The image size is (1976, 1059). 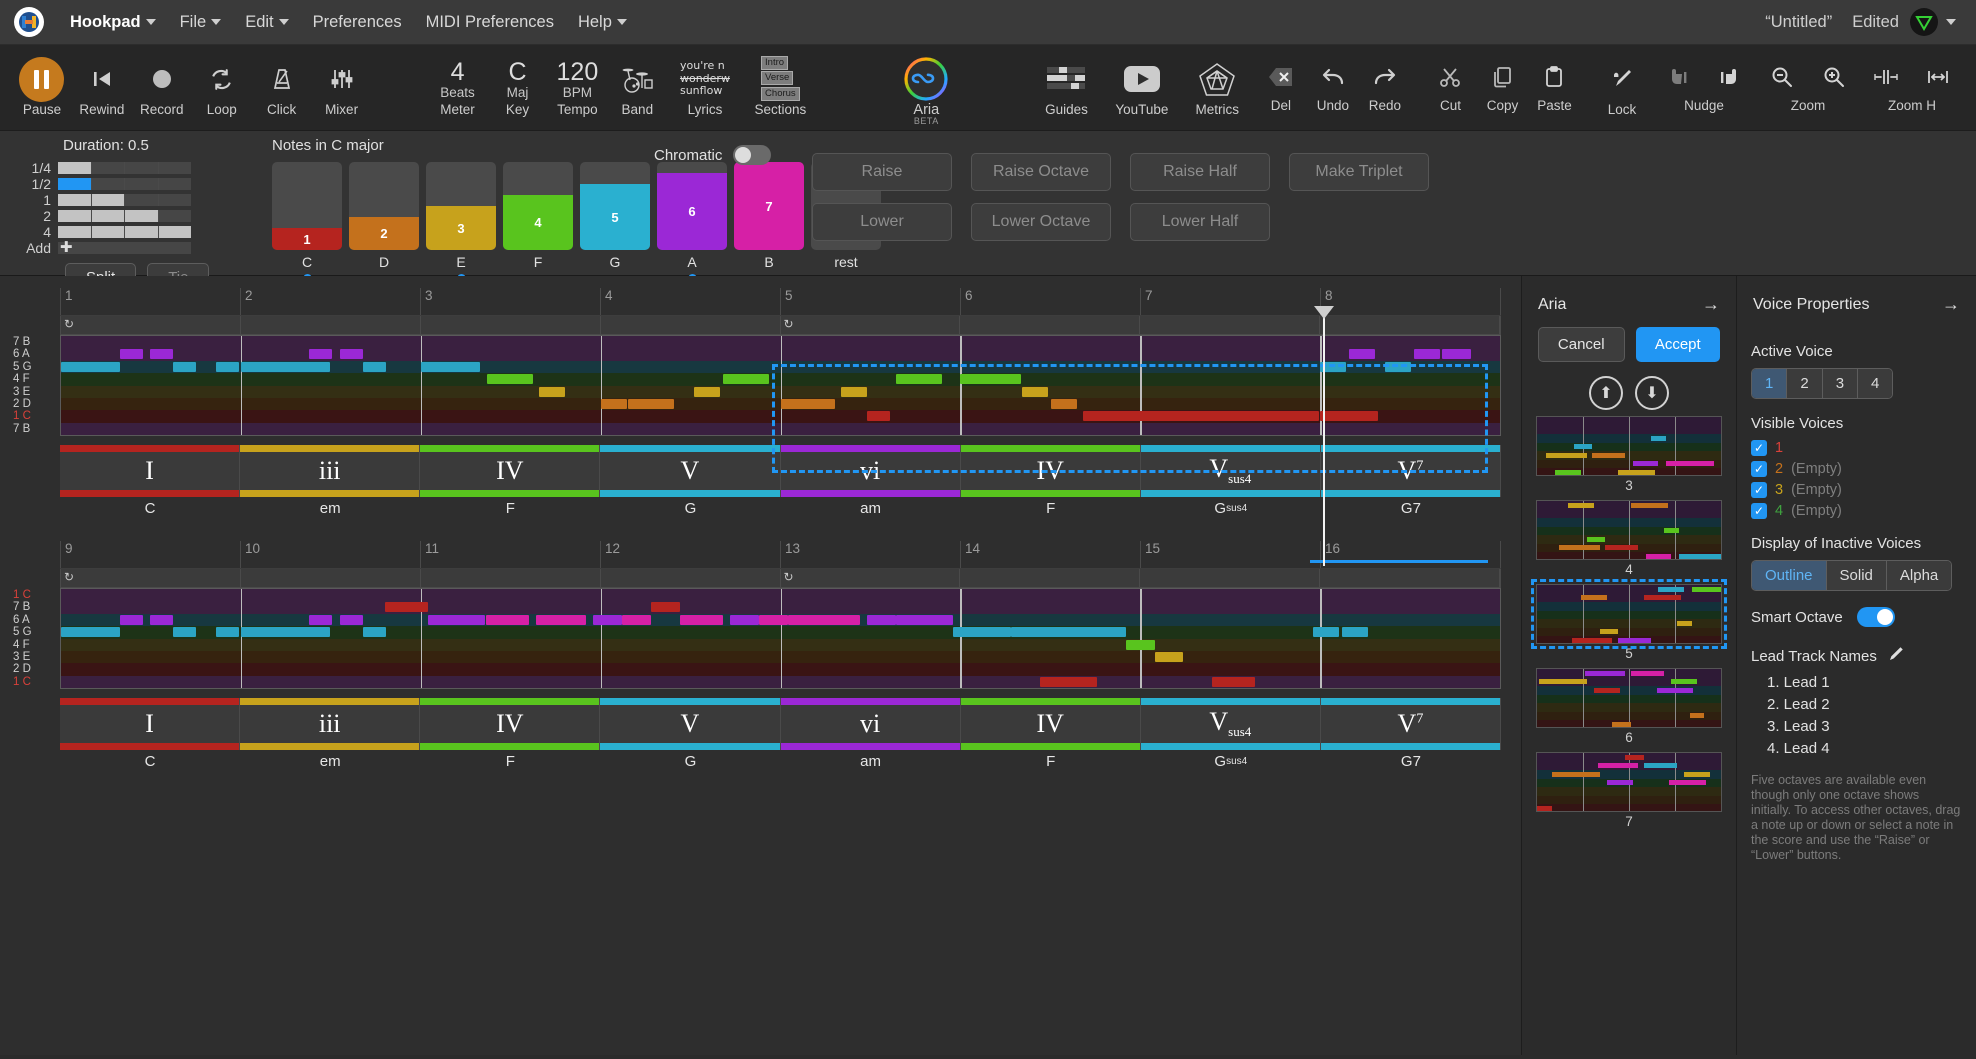 What do you see at coordinates (1629, 620) in the screenshot?
I see `aria-variant-5: 5` at bounding box center [1629, 620].